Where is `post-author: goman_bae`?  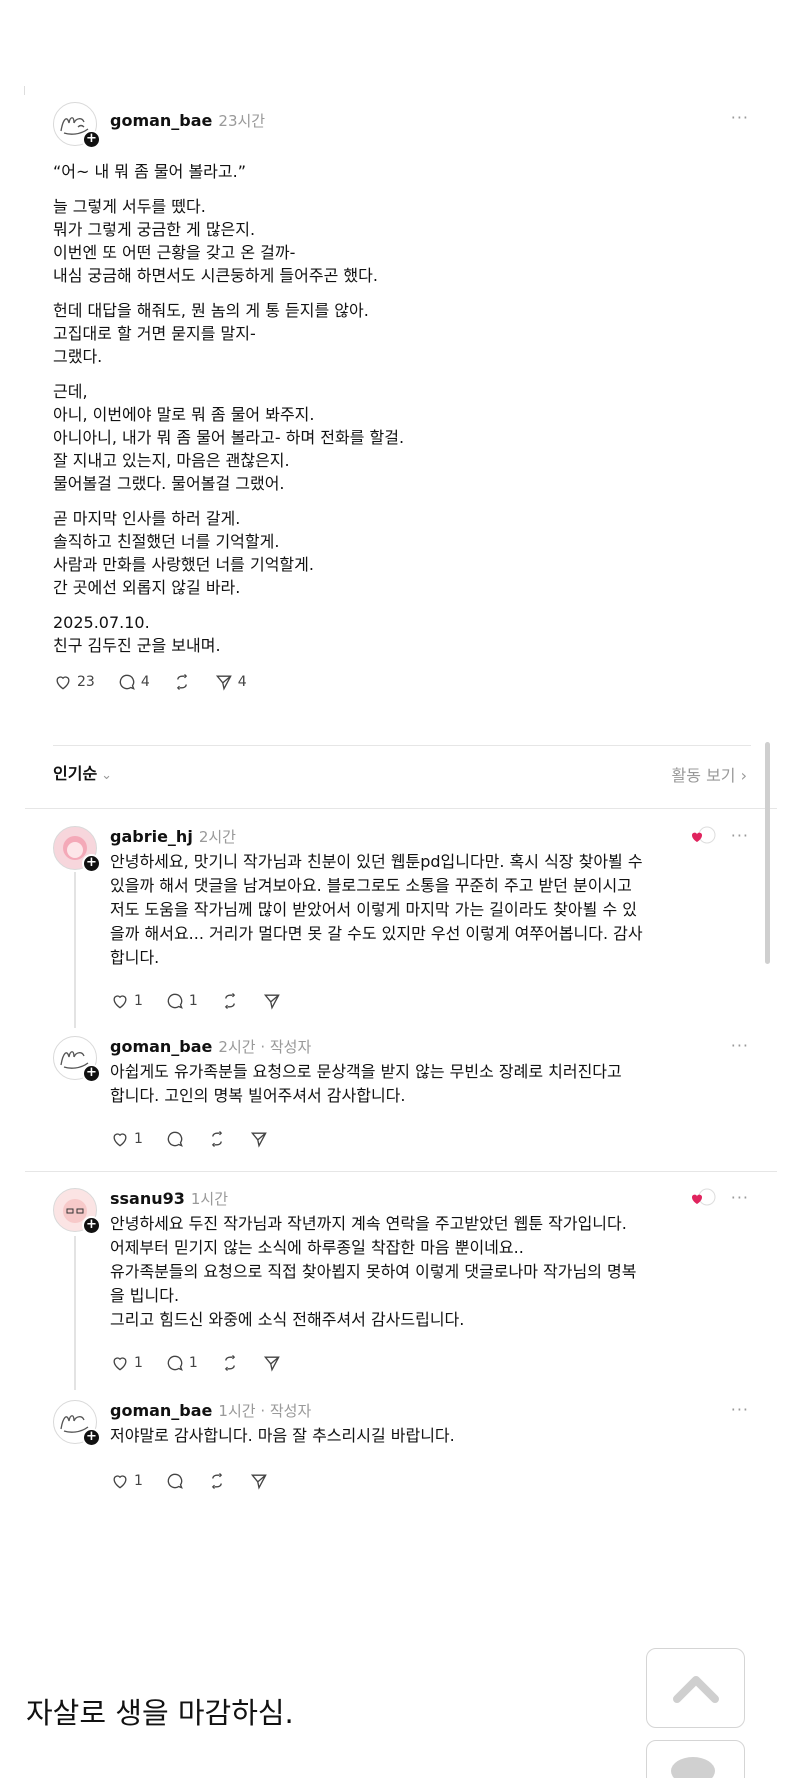 post-author: goman_bae is located at coordinates (161, 120).